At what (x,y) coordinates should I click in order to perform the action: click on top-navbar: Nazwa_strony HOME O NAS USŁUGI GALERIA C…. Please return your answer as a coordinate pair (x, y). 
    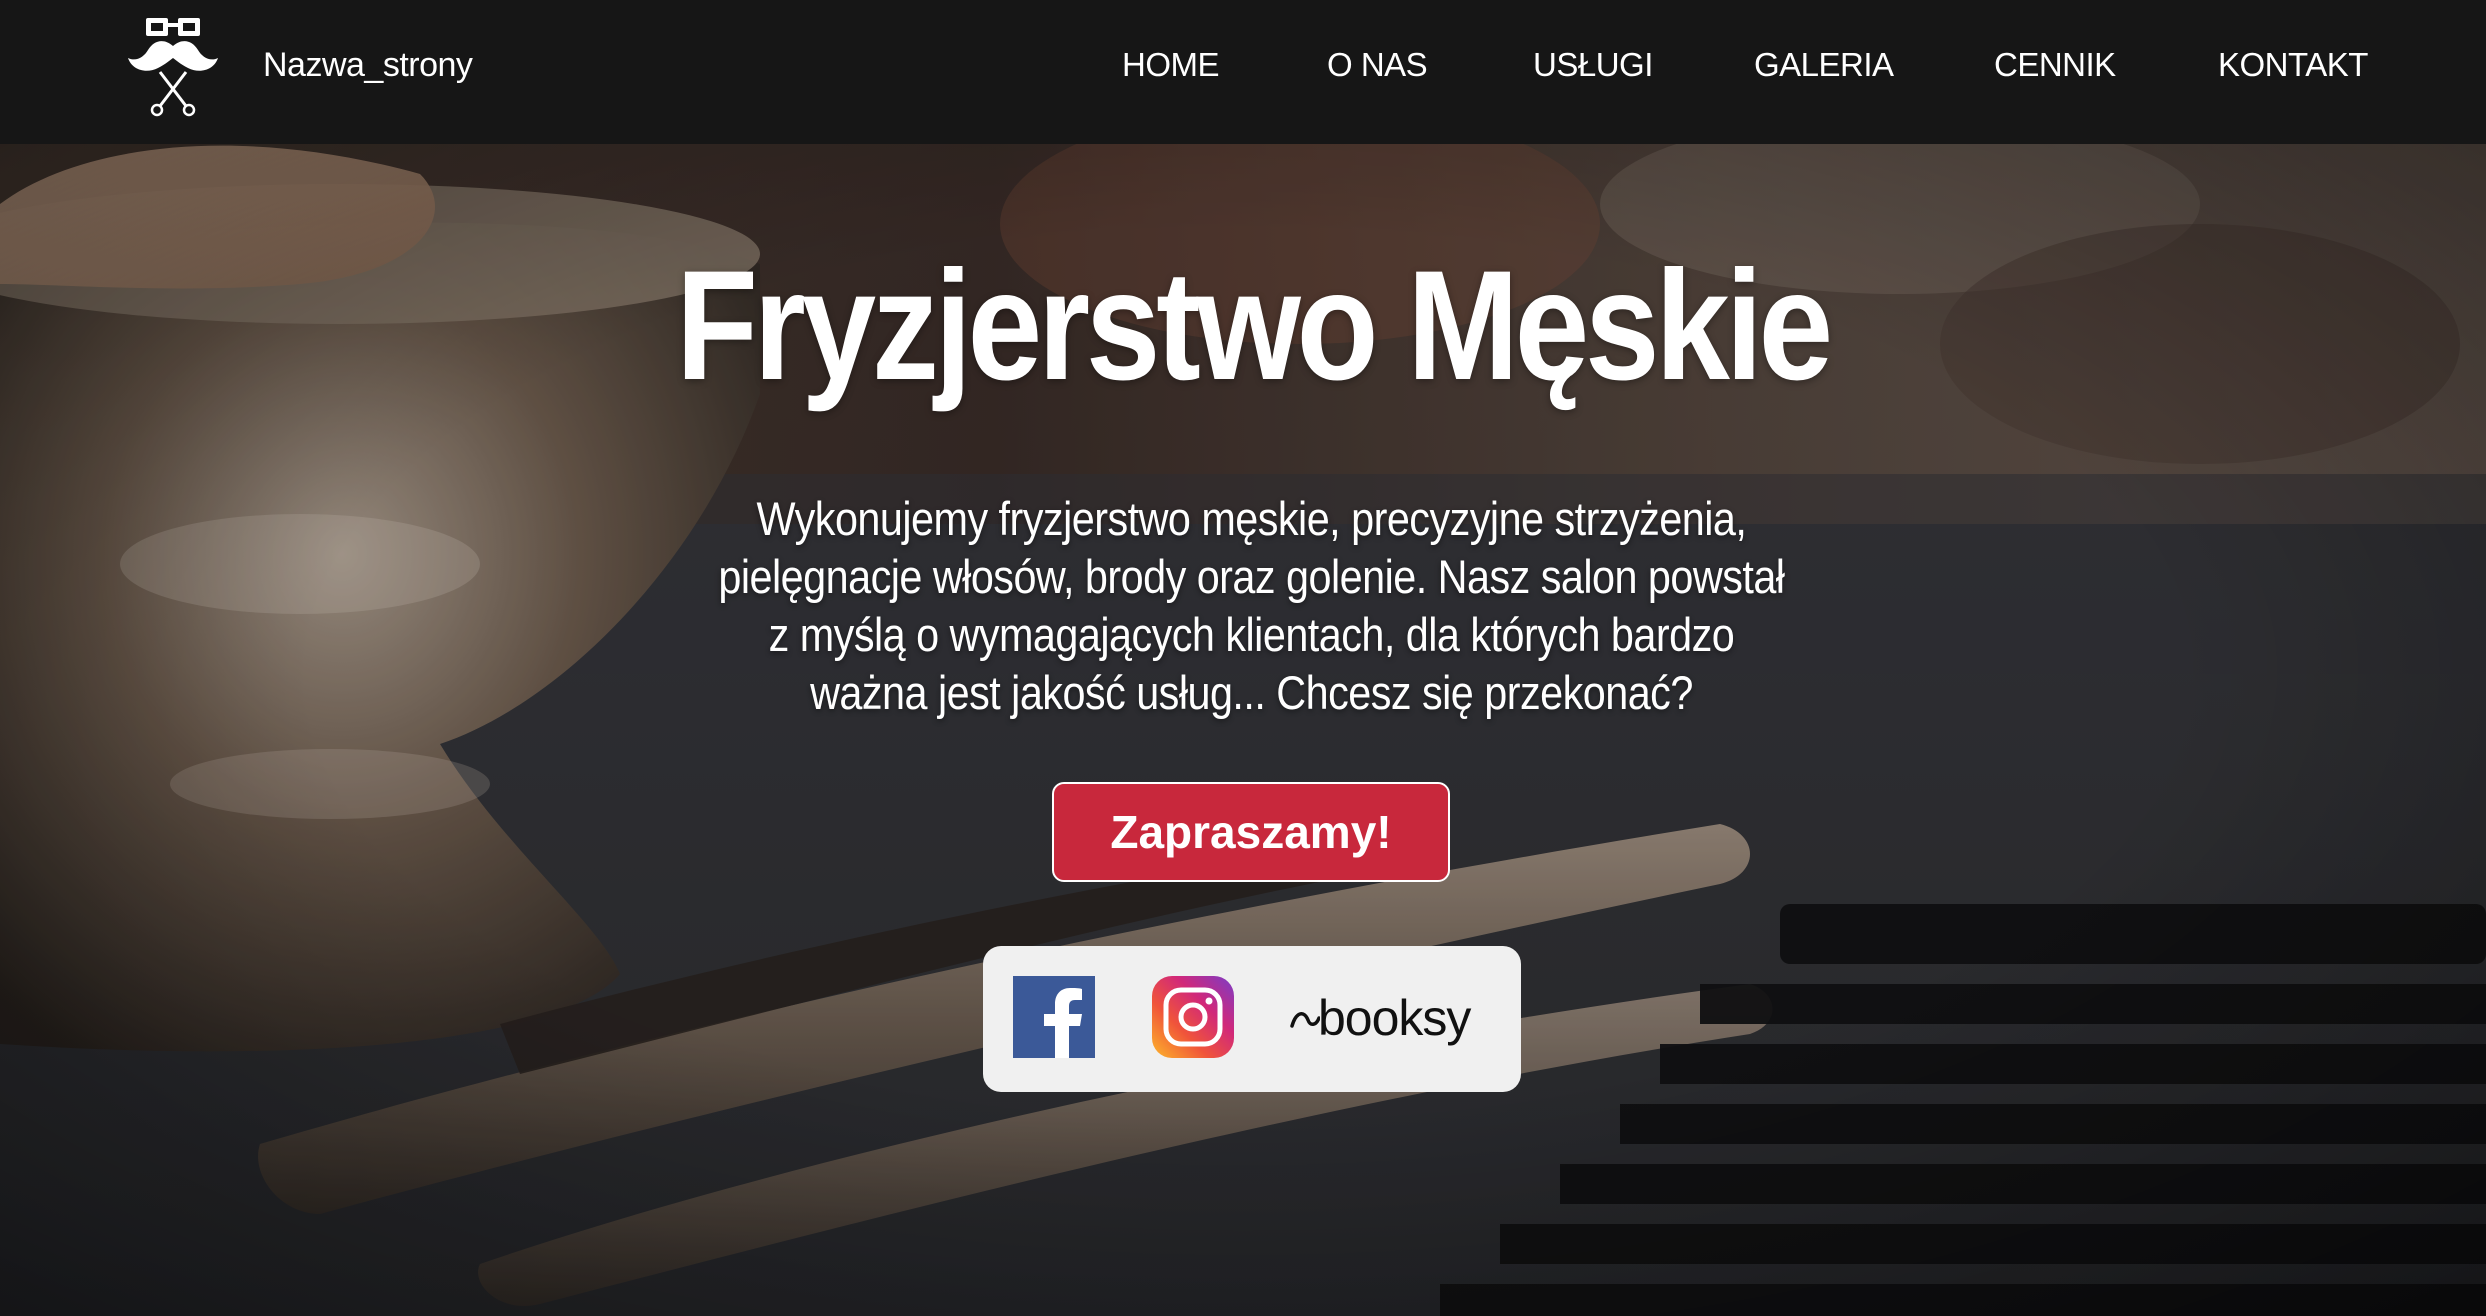
    Looking at the image, I should click on (1243, 72).